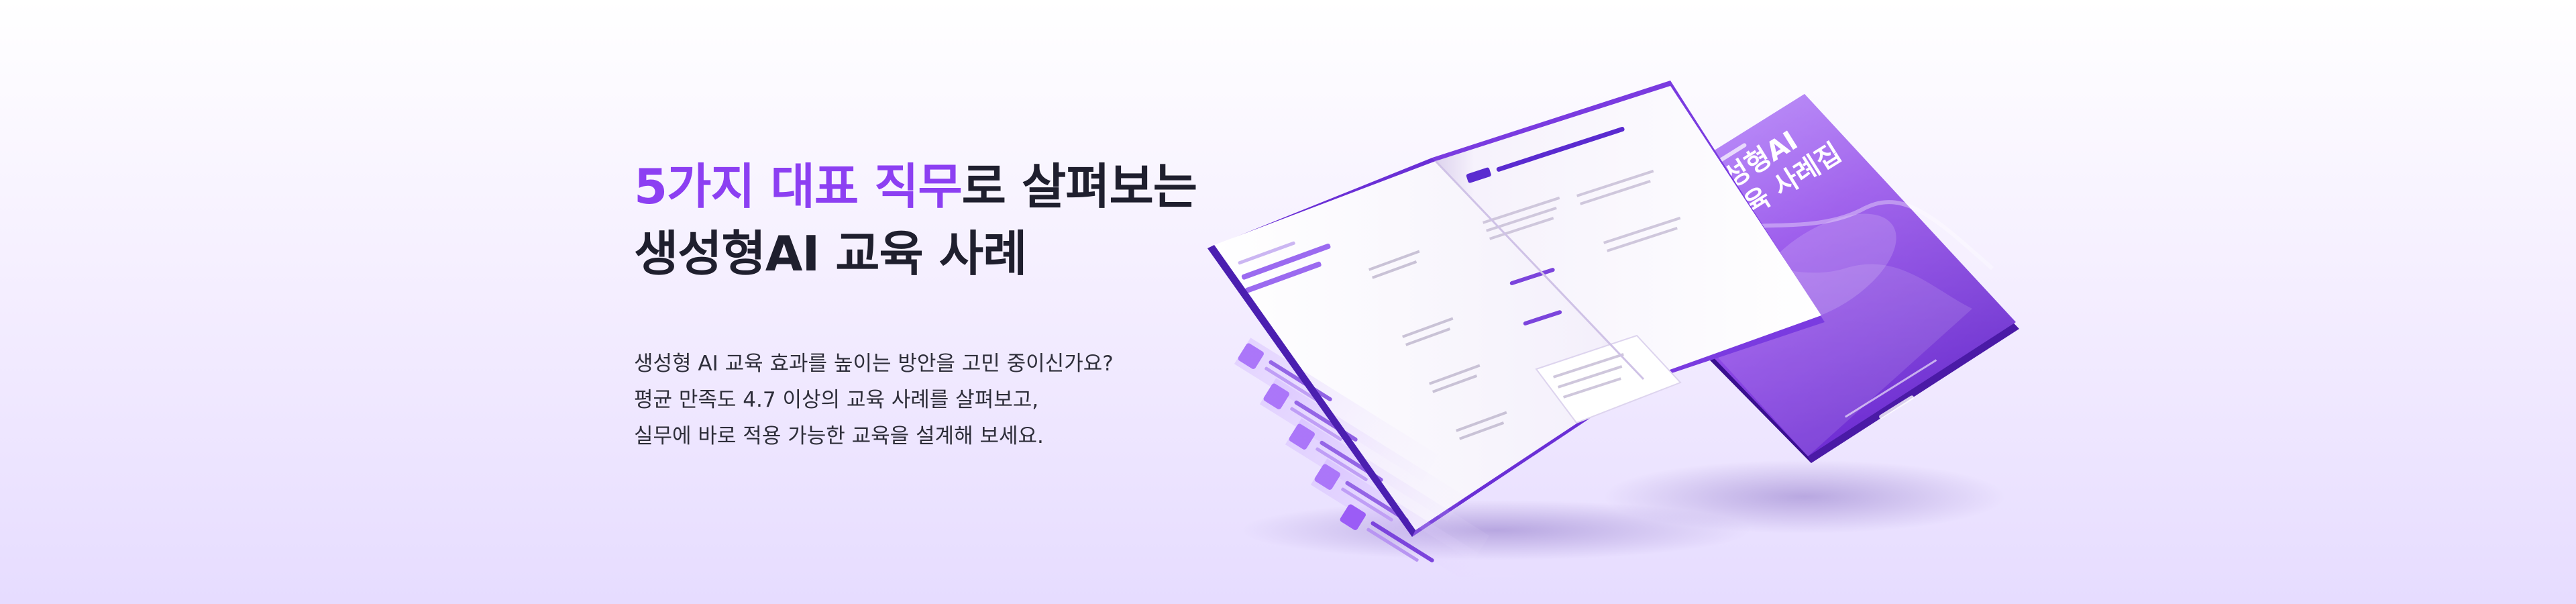 The image size is (2576, 604). Describe the element at coordinates (836, 400) in the screenshot. I see `description-line-2: 평균 만족도 4.7 이상의 교육 사례를 살펴보고,` at that location.